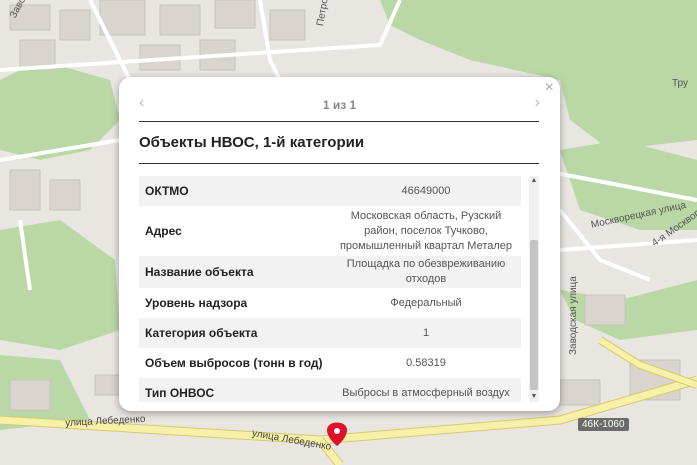 This screenshot has width=697, height=465. Describe the element at coordinates (201, 333) in the screenshot. I see `attribute-name: Категория объекта` at that location.